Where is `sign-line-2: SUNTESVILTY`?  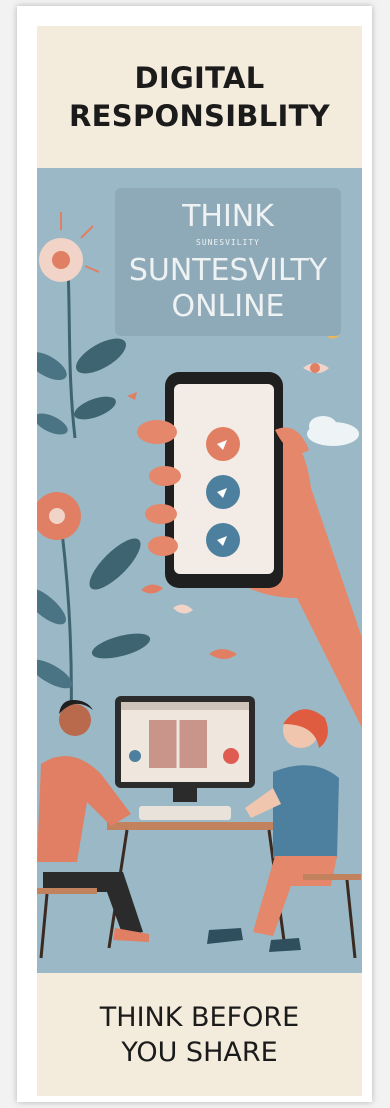
sign-line-2: SUNTESVILTY is located at coordinates (228, 270).